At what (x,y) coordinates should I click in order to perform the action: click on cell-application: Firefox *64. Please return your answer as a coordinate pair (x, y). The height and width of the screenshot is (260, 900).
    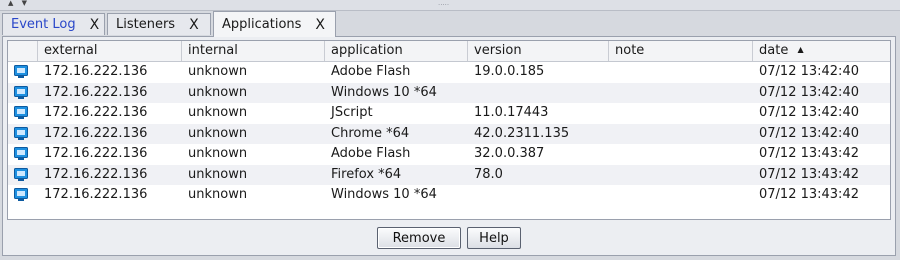
    Looking at the image, I should click on (366, 174).